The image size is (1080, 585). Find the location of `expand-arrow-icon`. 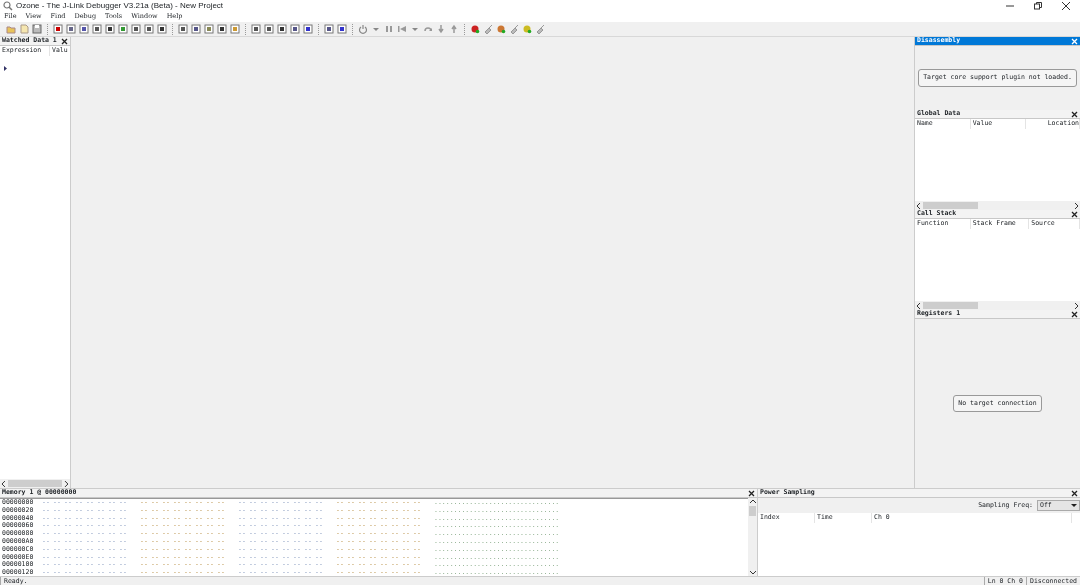

expand-arrow-icon is located at coordinates (5, 69).